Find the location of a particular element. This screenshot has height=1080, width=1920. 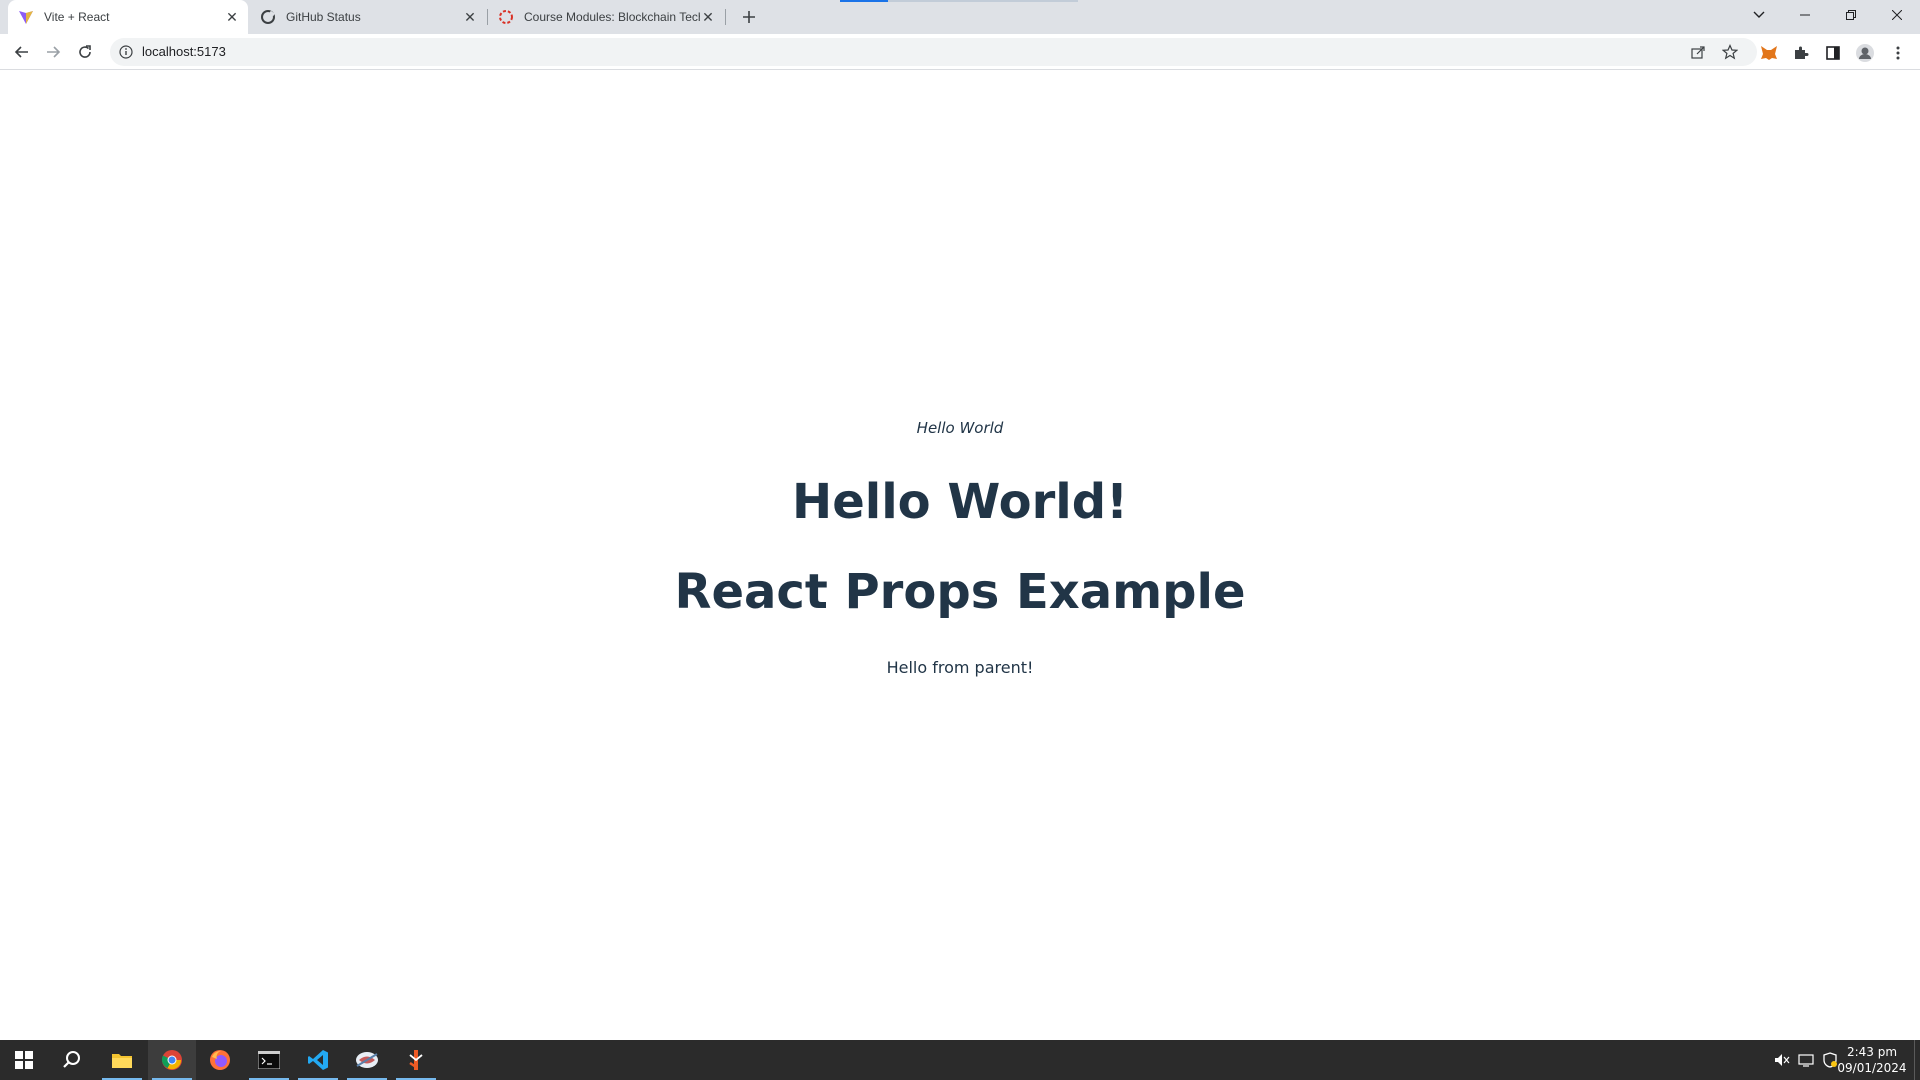

taskbar-vscode is located at coordinates (318, 1060).